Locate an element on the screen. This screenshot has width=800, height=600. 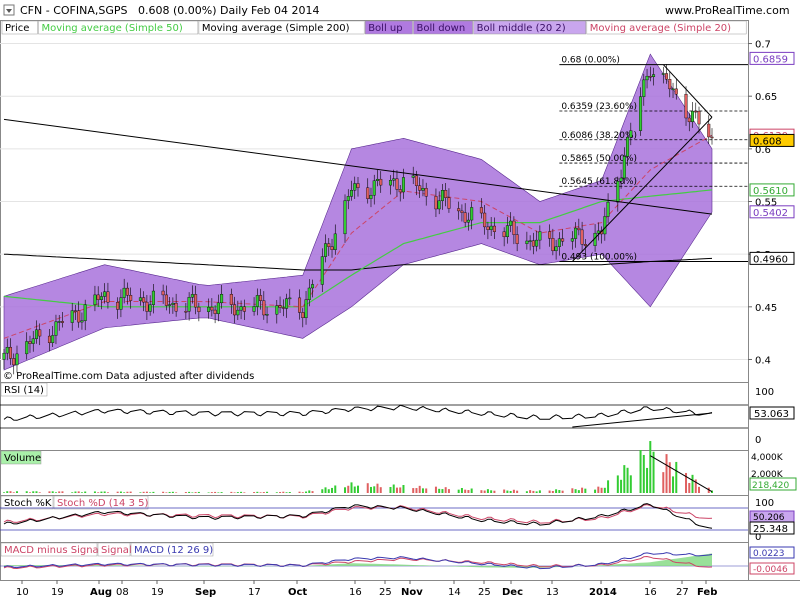
volume-label: Volume is located at coordinates (22, 458).